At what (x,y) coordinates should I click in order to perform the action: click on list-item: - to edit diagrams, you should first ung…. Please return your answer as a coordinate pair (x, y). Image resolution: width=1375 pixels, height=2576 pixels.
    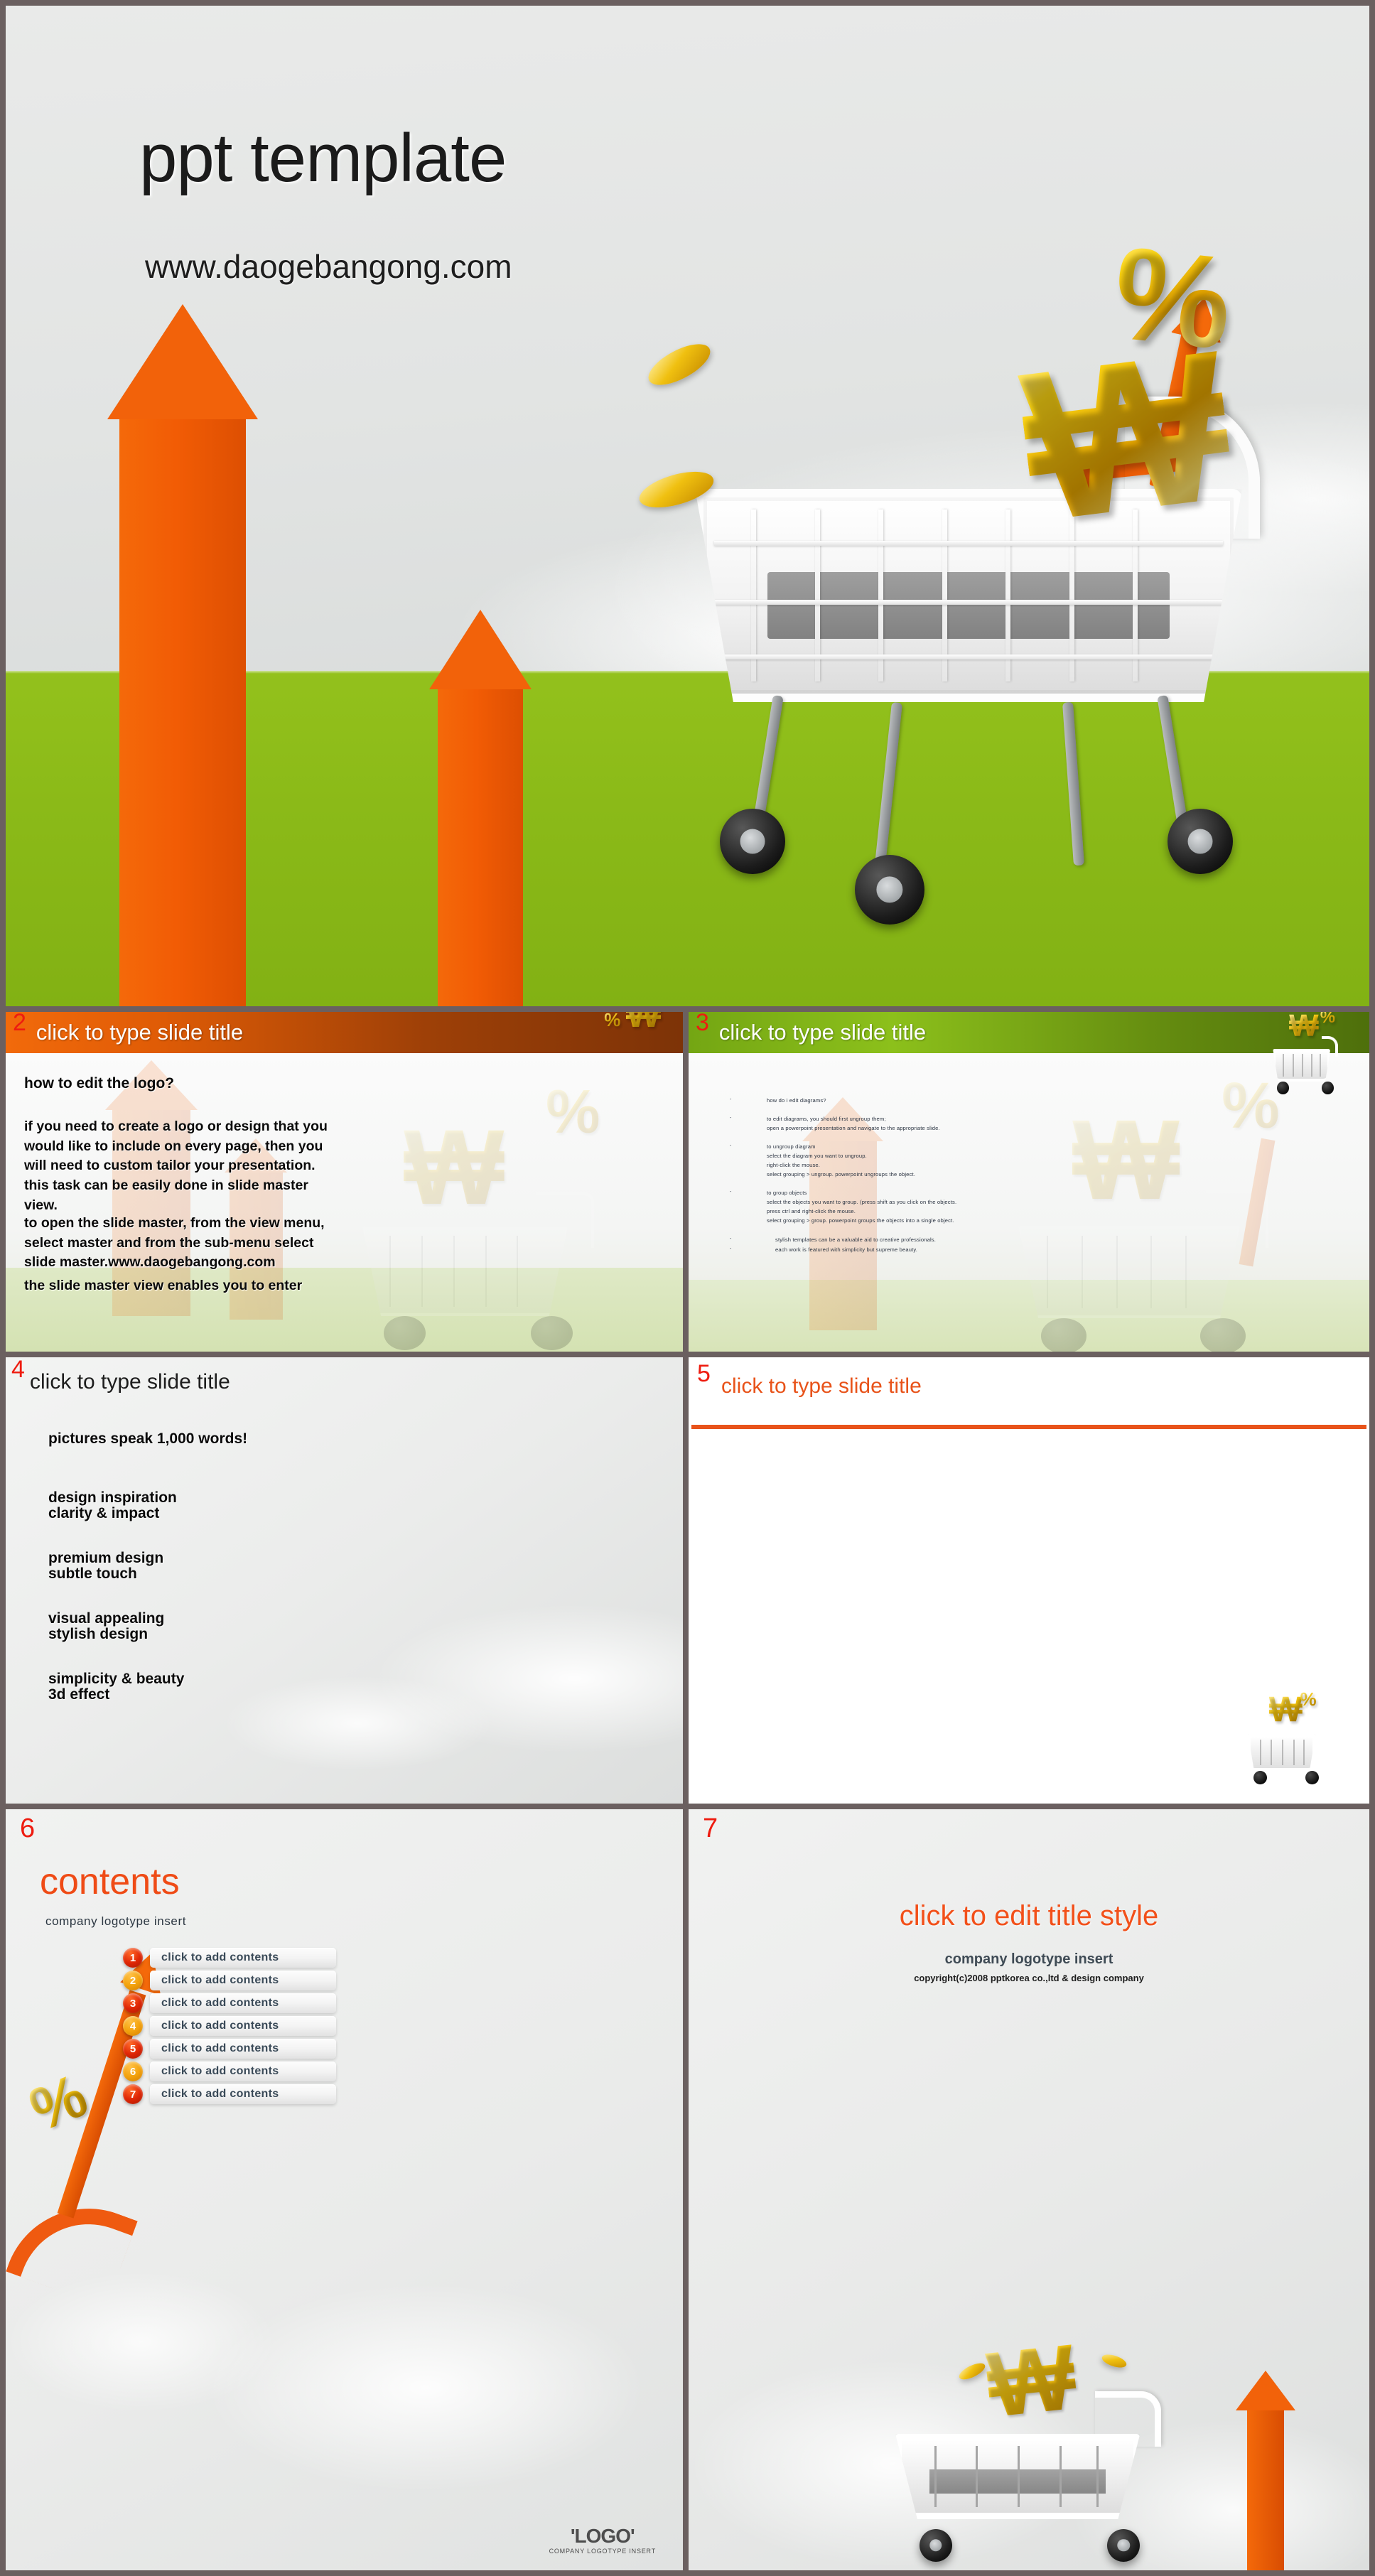
    Looking at the image, I should click on (879, 1123).